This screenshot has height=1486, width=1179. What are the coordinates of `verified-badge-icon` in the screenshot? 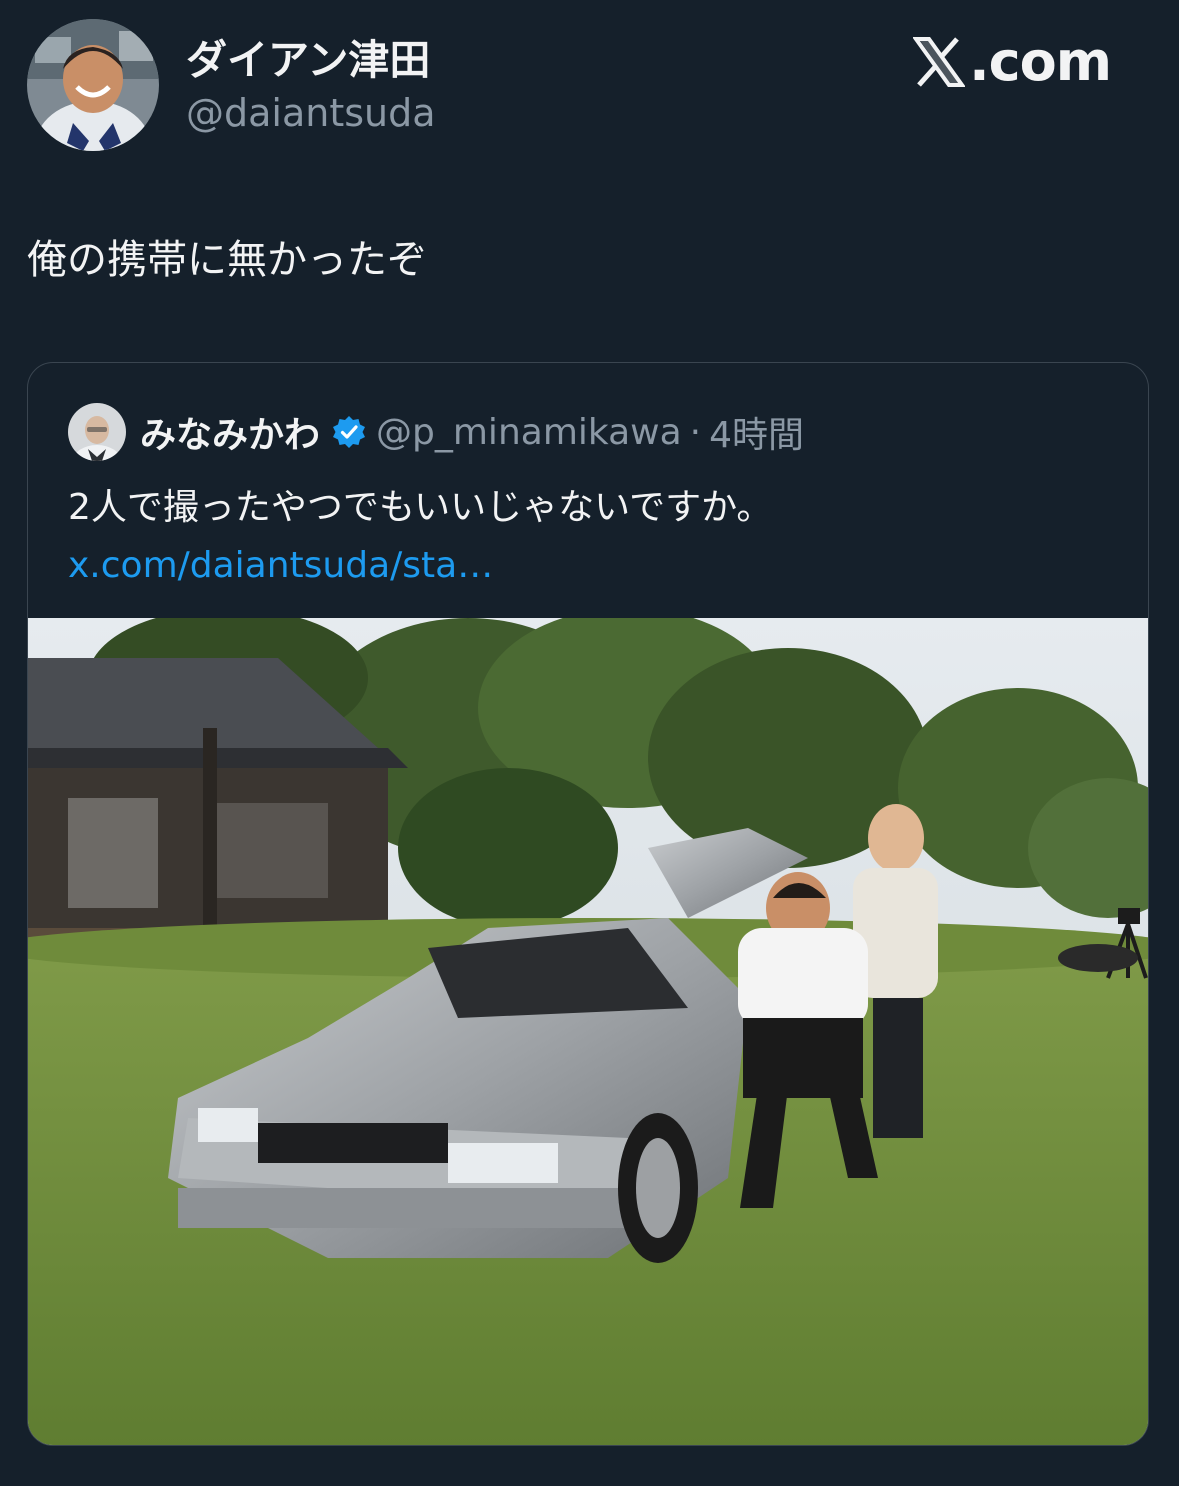 It's located at (349, 432).